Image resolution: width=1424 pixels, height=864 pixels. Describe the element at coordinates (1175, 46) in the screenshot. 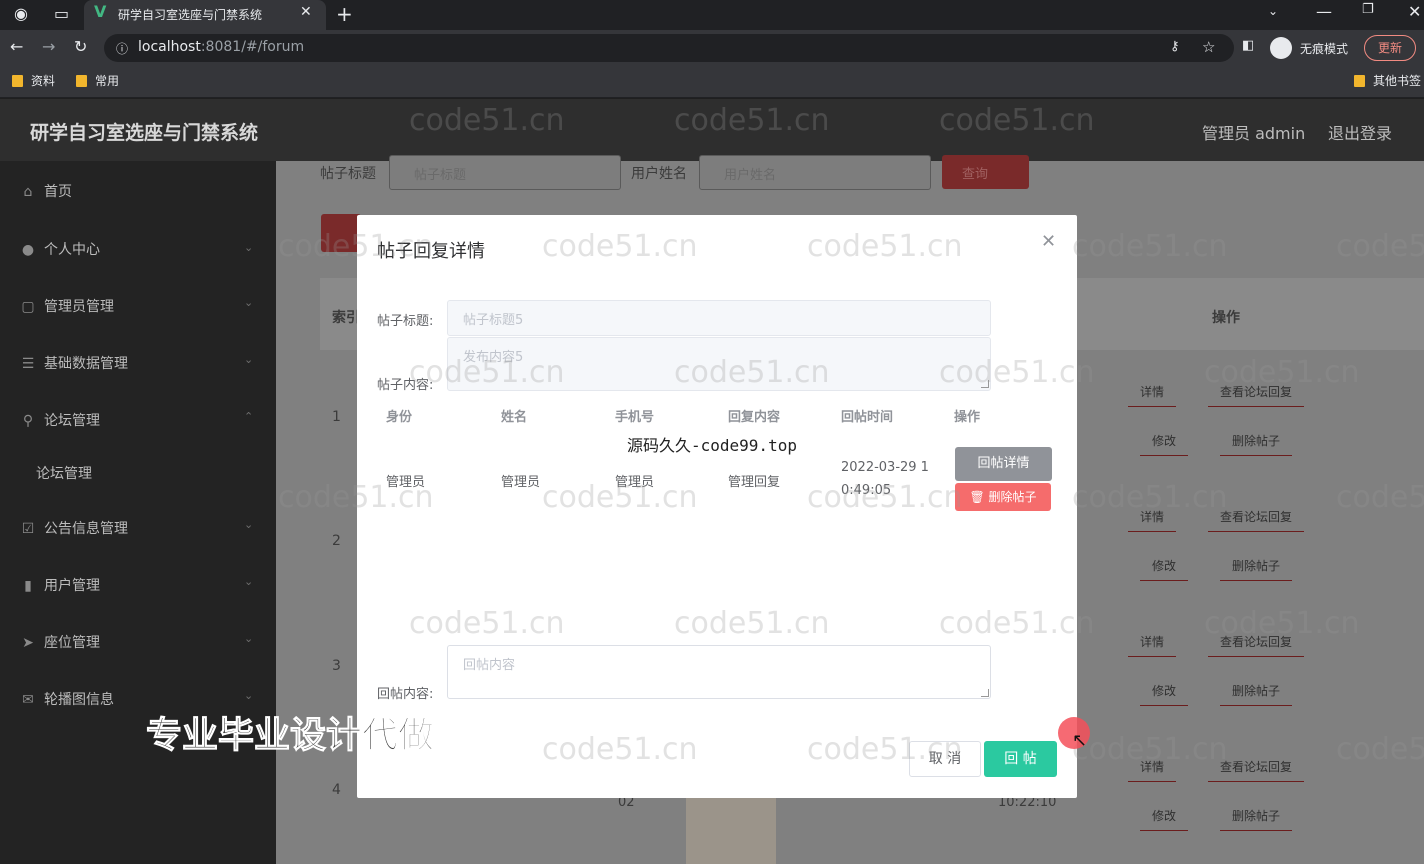

I see `key-icon: ⚷` at that location.